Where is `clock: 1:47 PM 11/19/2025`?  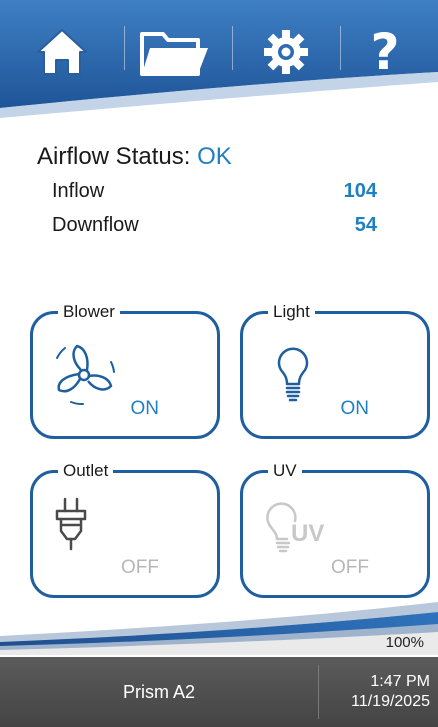 clock: 1:47 PM 11/19/2025 is located at coordinates (390, 692).